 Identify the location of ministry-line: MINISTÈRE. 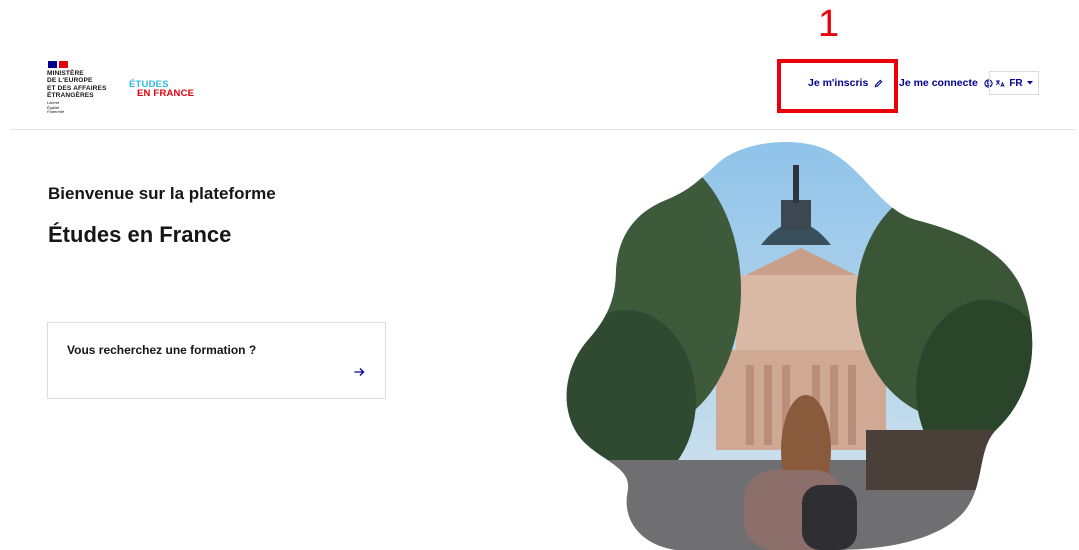
(65, 73).